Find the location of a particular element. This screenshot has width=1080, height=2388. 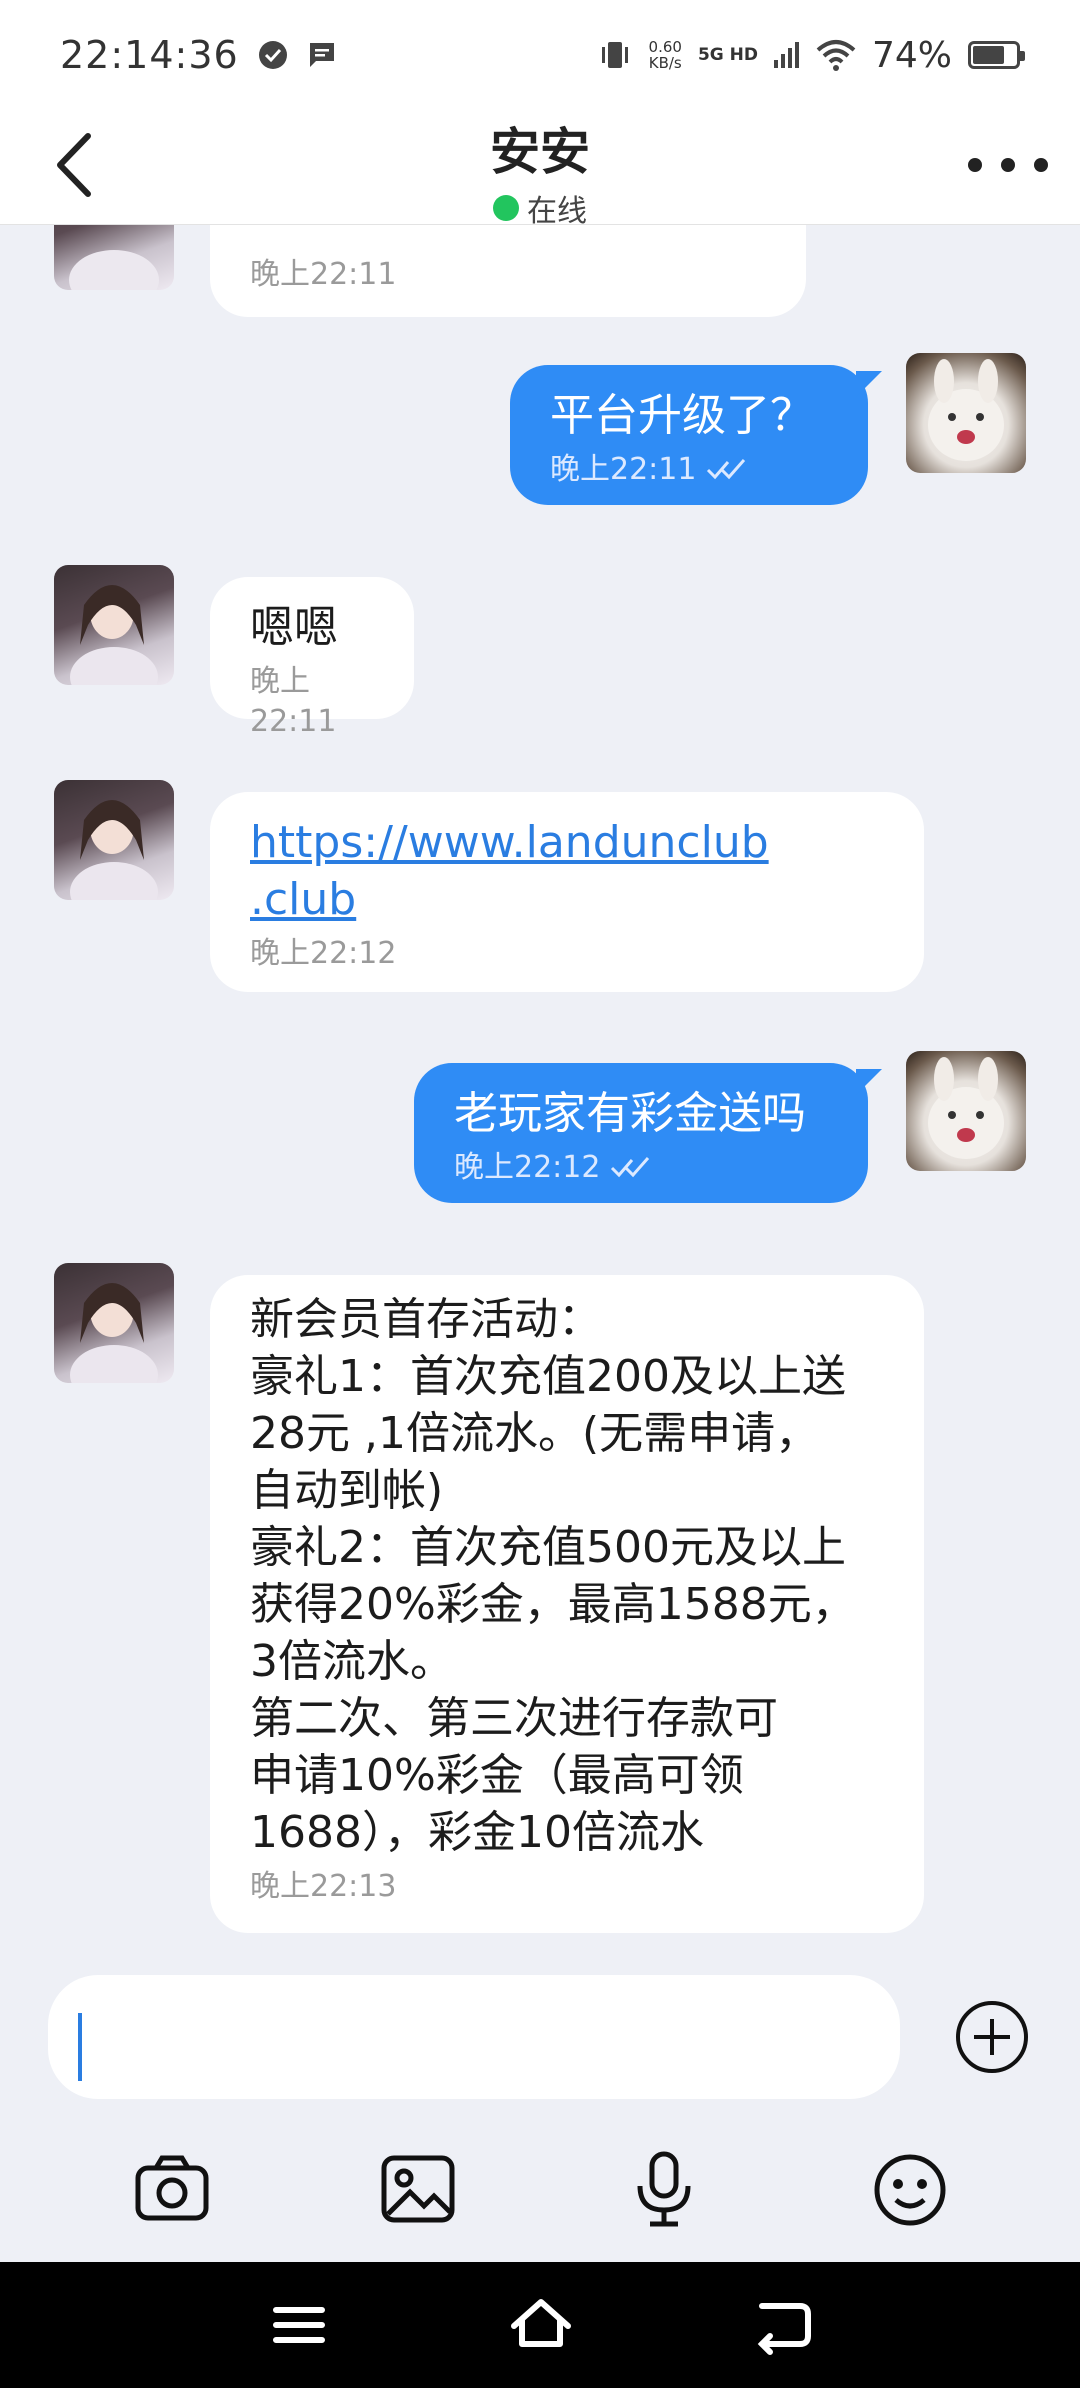

presence-status: 在线 is located at coordinates (540, 208).